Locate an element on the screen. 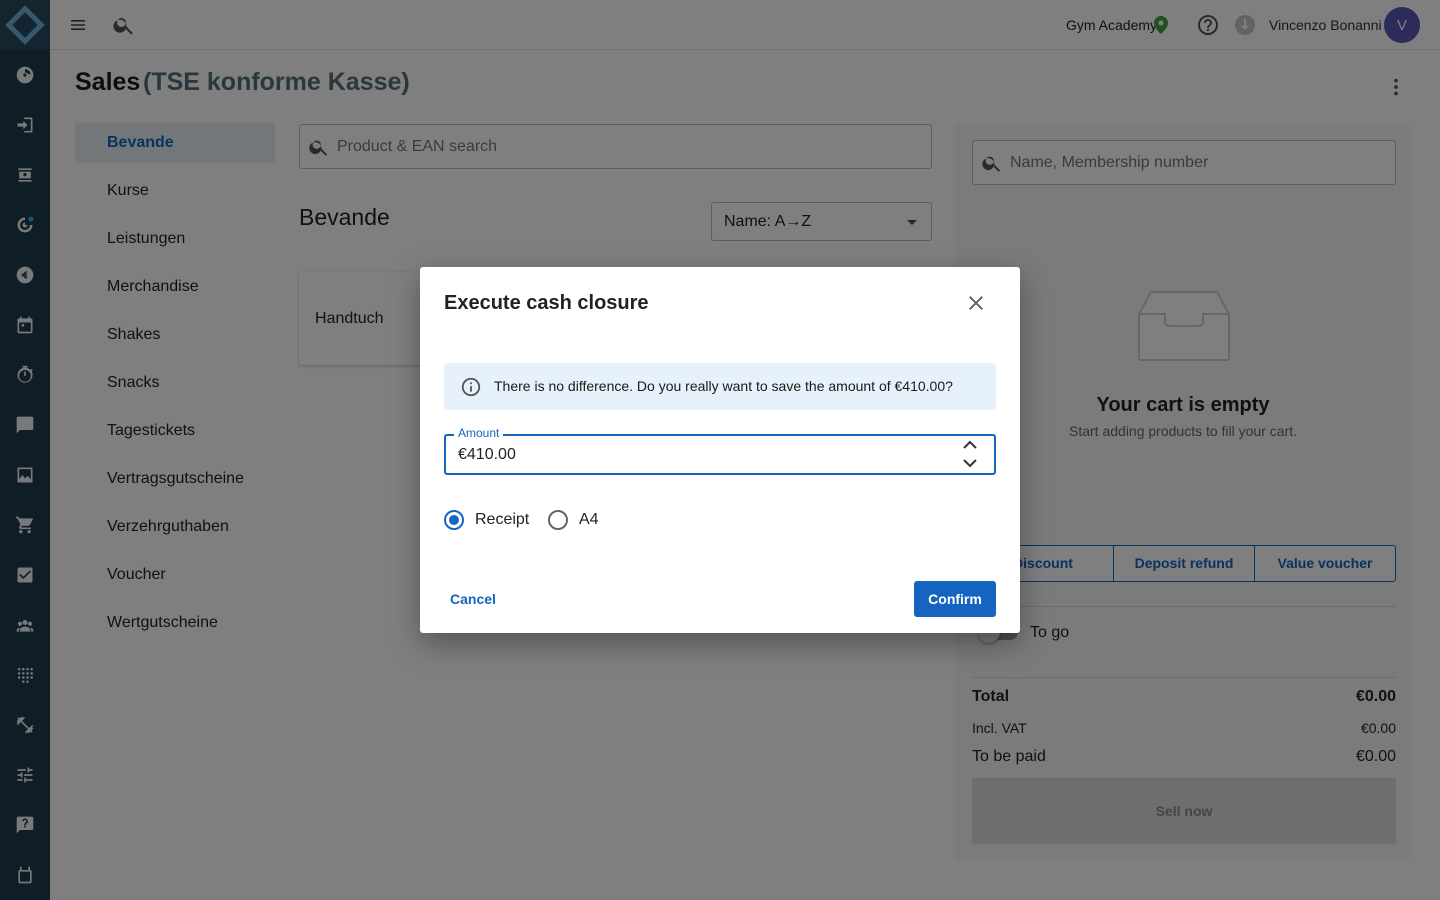 The width and height of the screenshot is (1440, 900). a4-label: A4 is located at coordinates (589, 519).